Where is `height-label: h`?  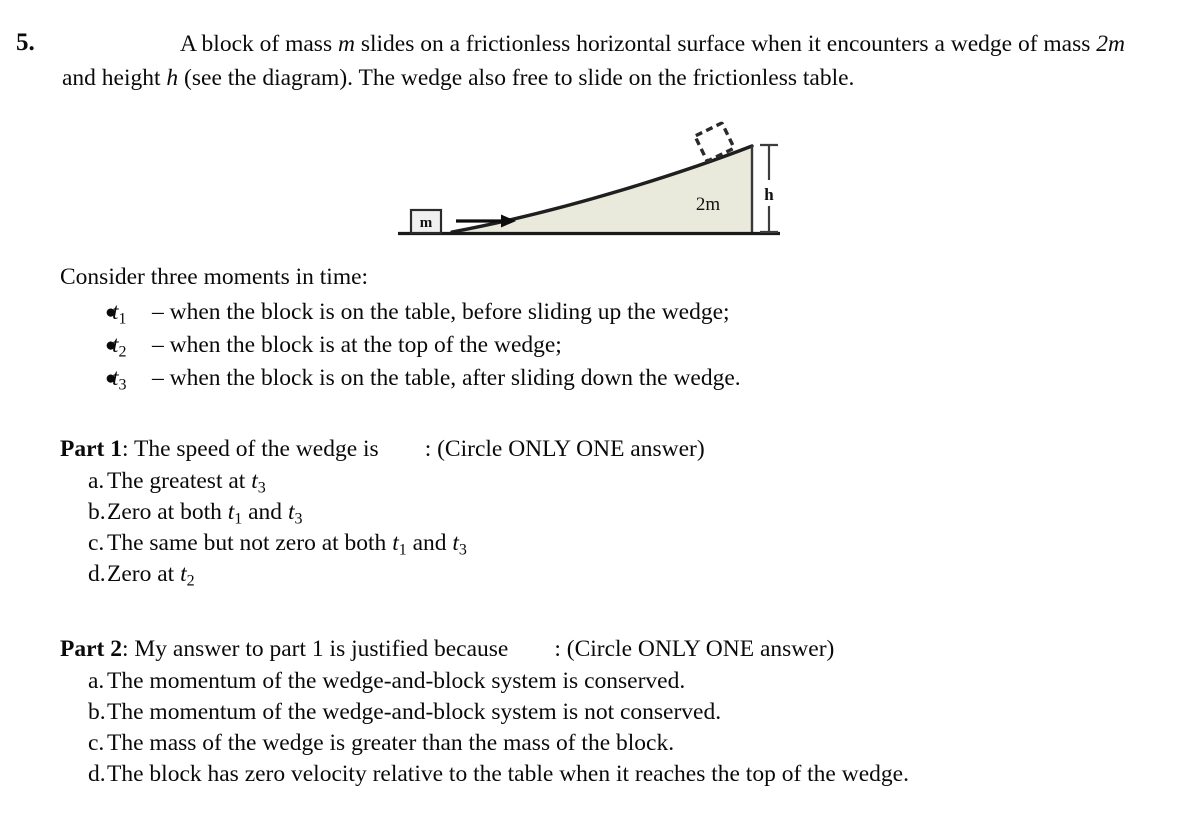 height-label: h is located at coordinates (769, 194).